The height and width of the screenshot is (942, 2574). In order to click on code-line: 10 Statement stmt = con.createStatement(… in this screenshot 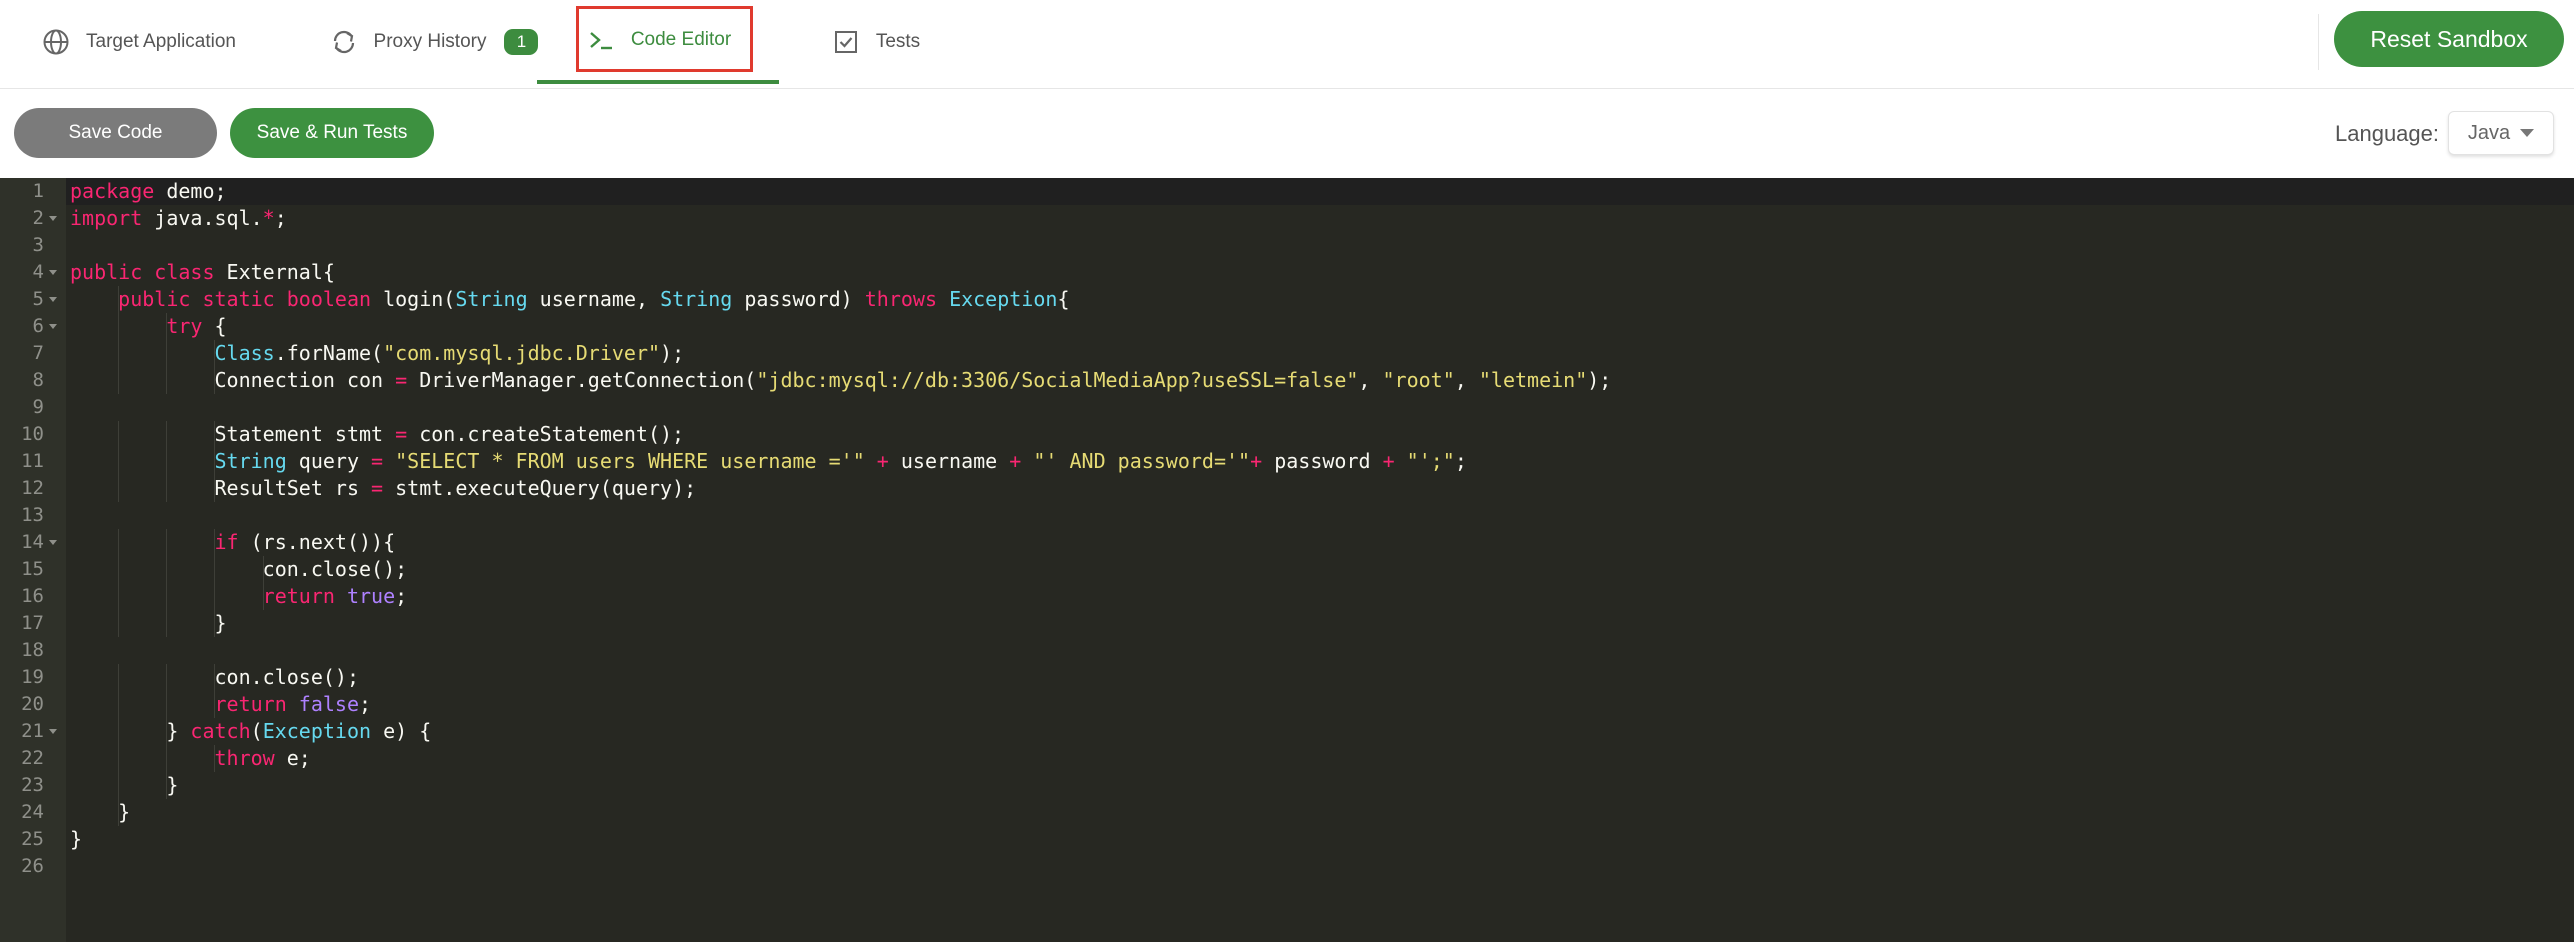, I will do `click(1287, 434)`.